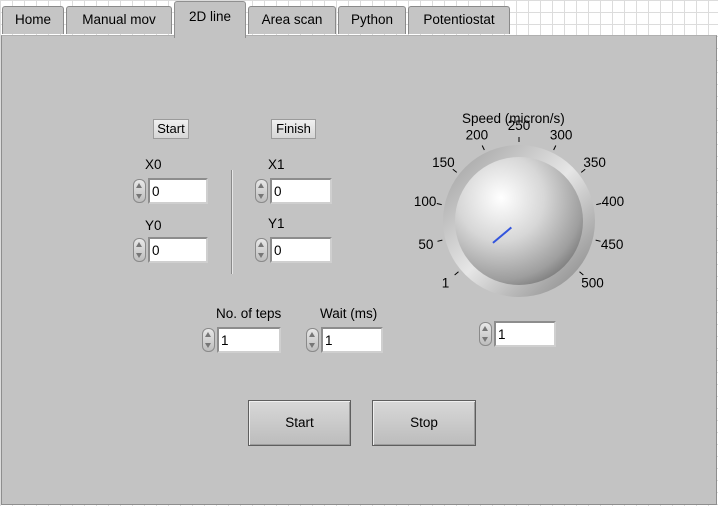 The height and width of the screenshot is (506, 718). I want to click on y1-spinner, so click(261, 250).